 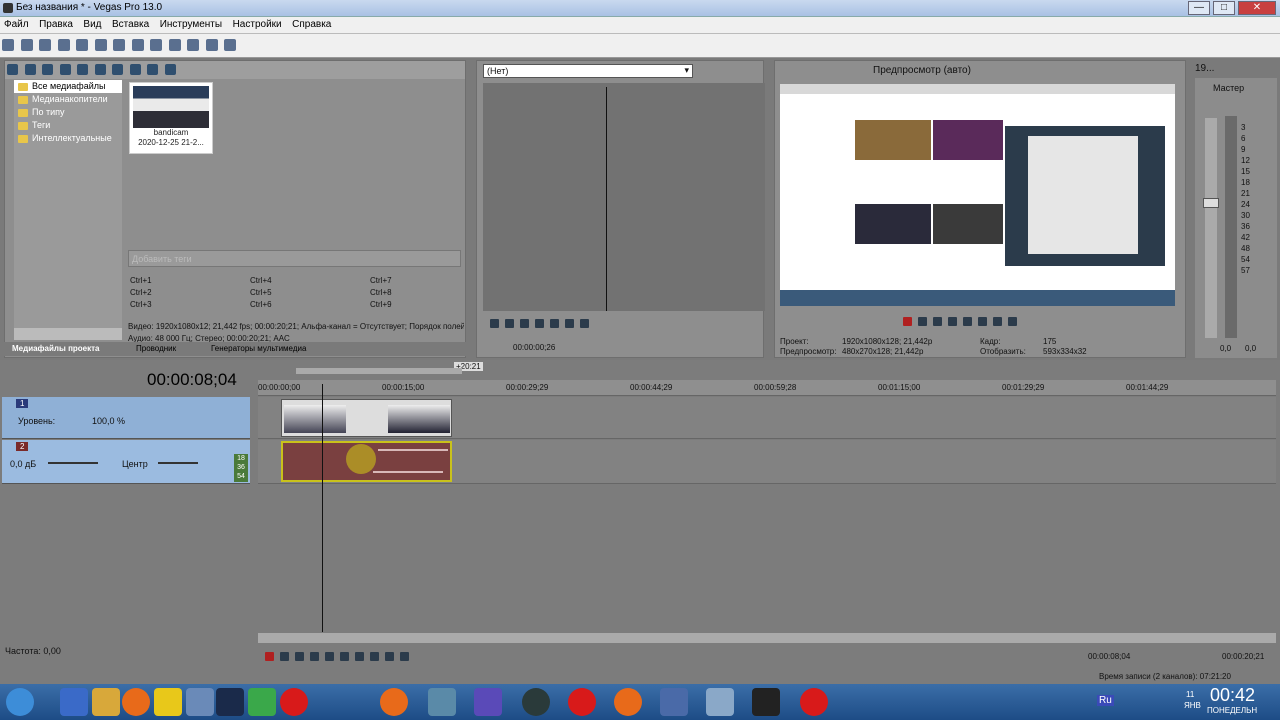 I want to click on tree-item-tags: Теги, so click(x=68, y=125).